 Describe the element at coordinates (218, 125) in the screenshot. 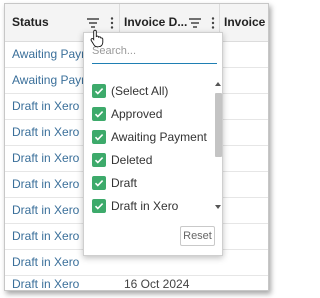

I see `scrollbar-thumb` at that location.